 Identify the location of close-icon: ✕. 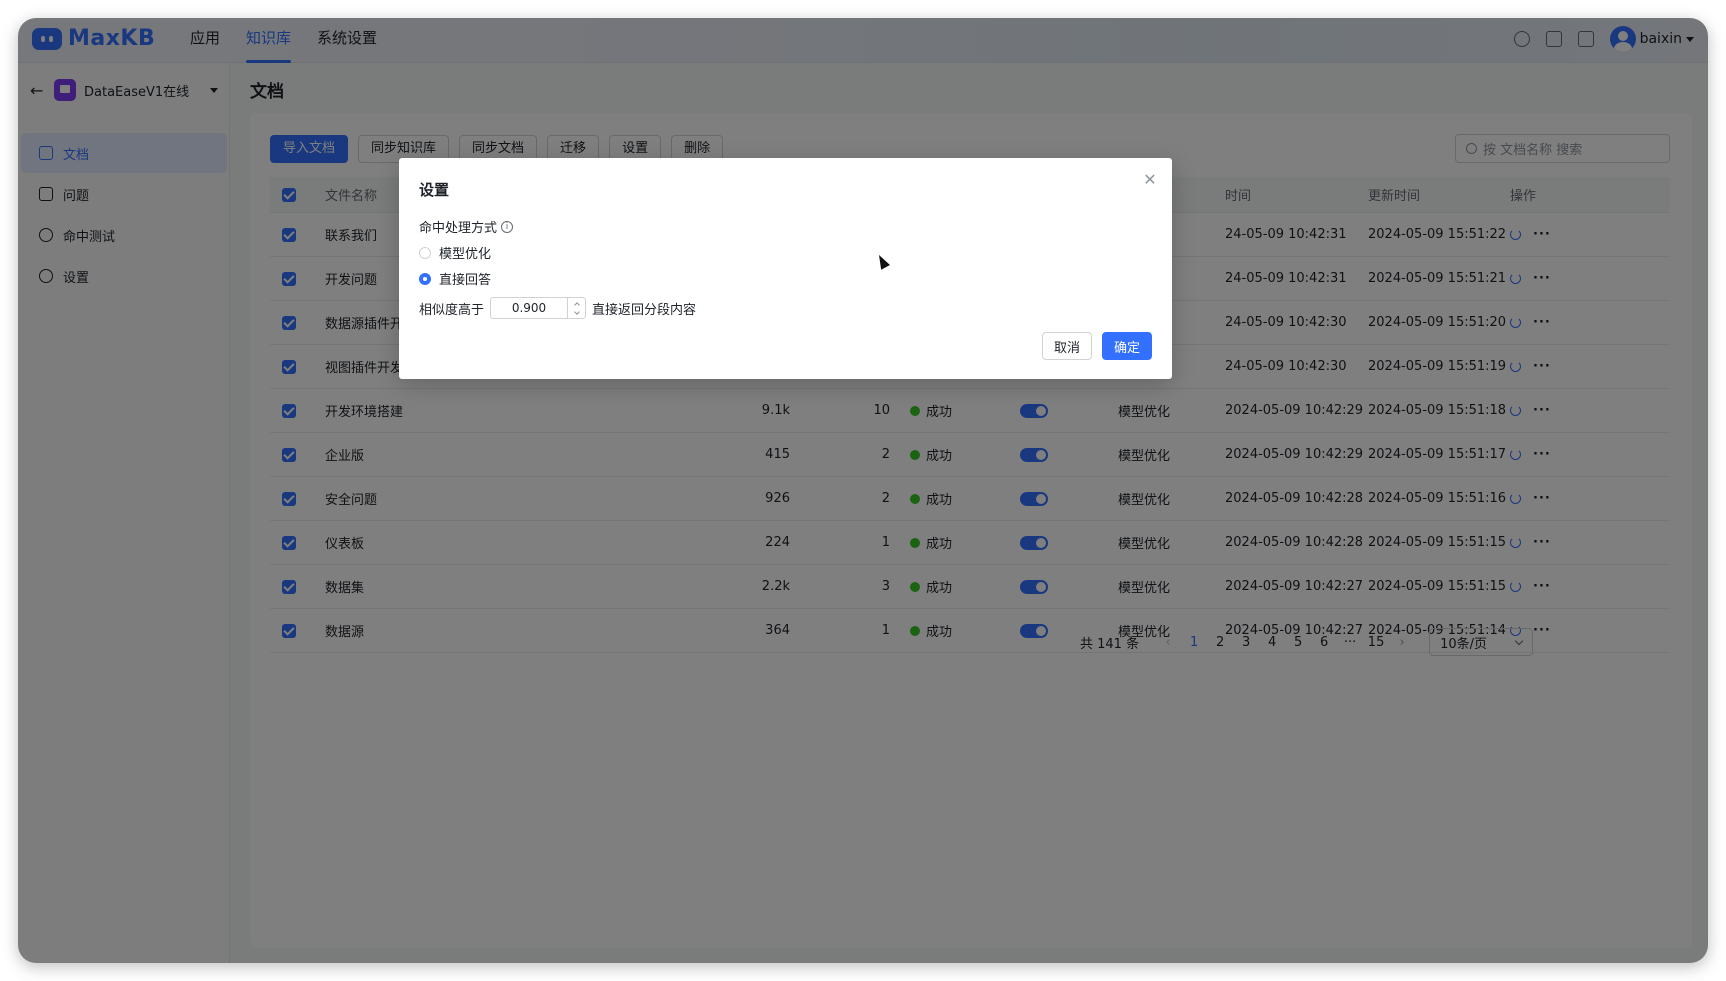
(1150, 180).